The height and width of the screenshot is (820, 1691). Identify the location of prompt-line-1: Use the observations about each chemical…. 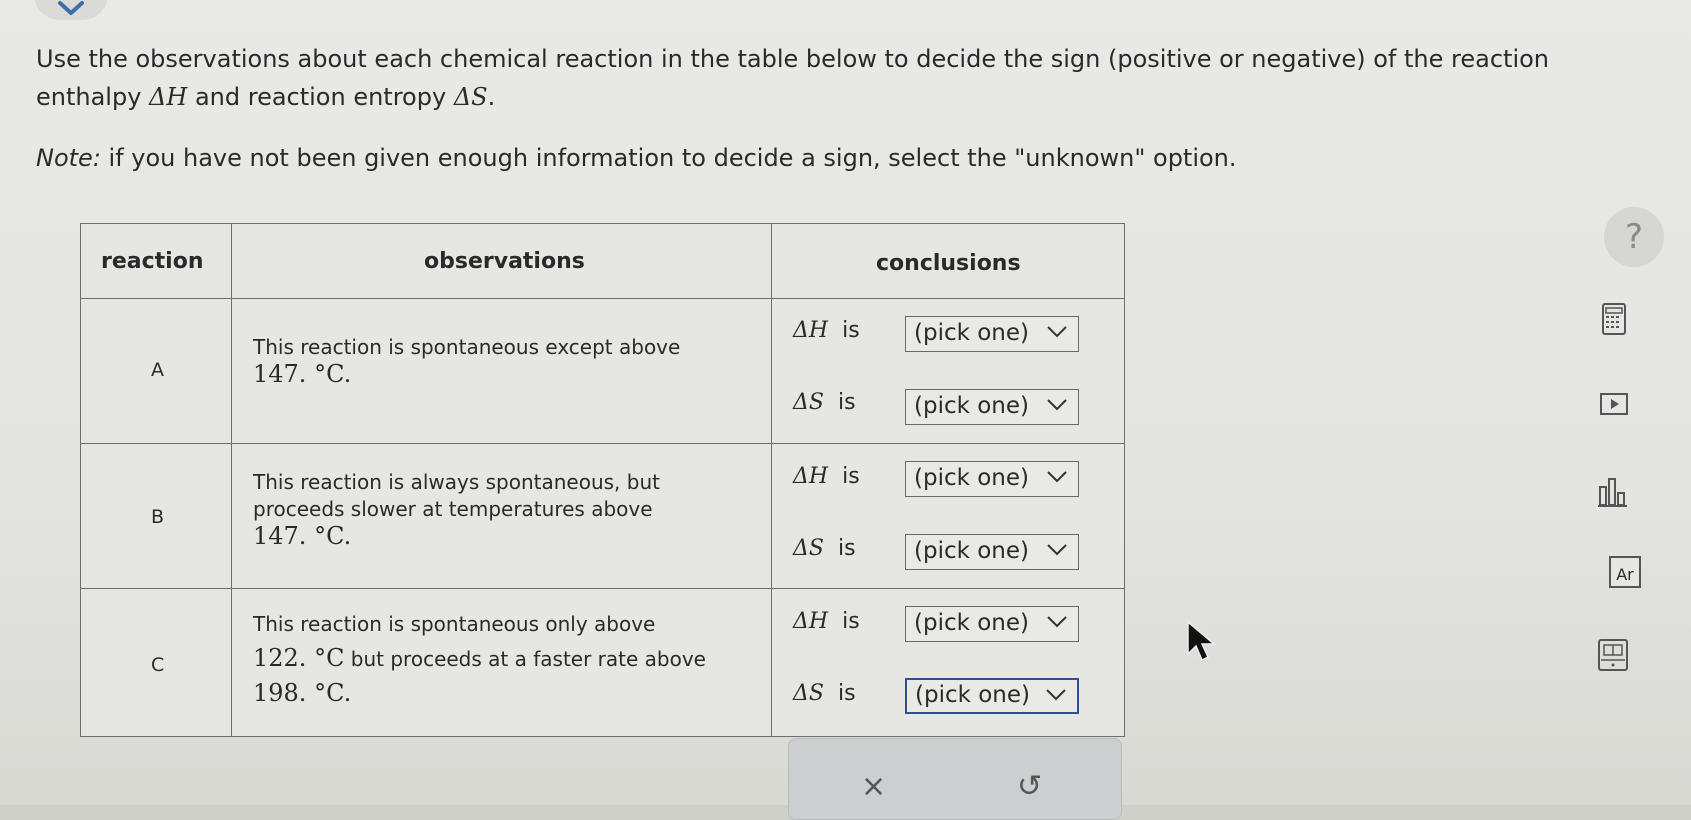
(793, 59).